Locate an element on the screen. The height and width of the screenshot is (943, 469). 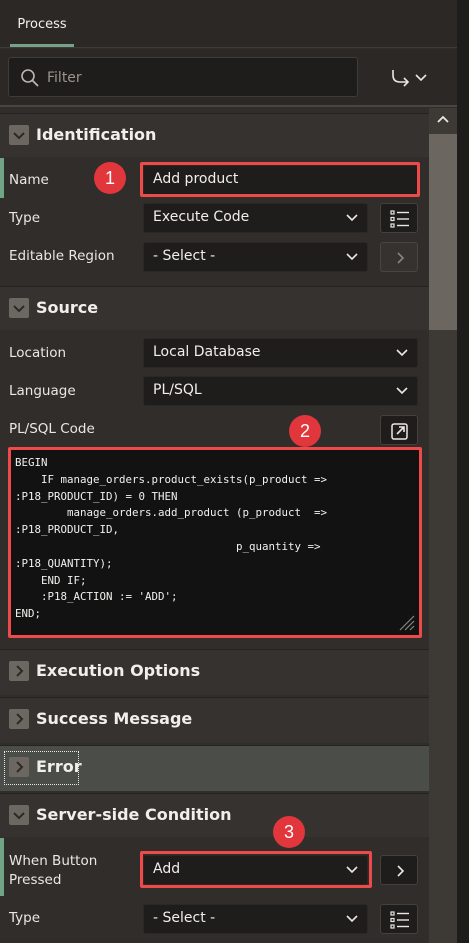
filter-box is located at coordinates (183, 77).